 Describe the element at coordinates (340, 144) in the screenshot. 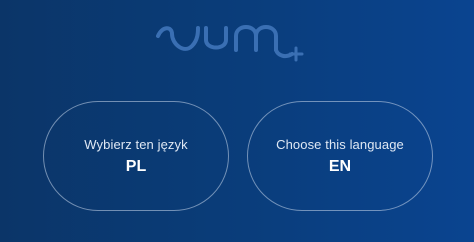

I see `language-prompt-en: Choose this language` at that location.